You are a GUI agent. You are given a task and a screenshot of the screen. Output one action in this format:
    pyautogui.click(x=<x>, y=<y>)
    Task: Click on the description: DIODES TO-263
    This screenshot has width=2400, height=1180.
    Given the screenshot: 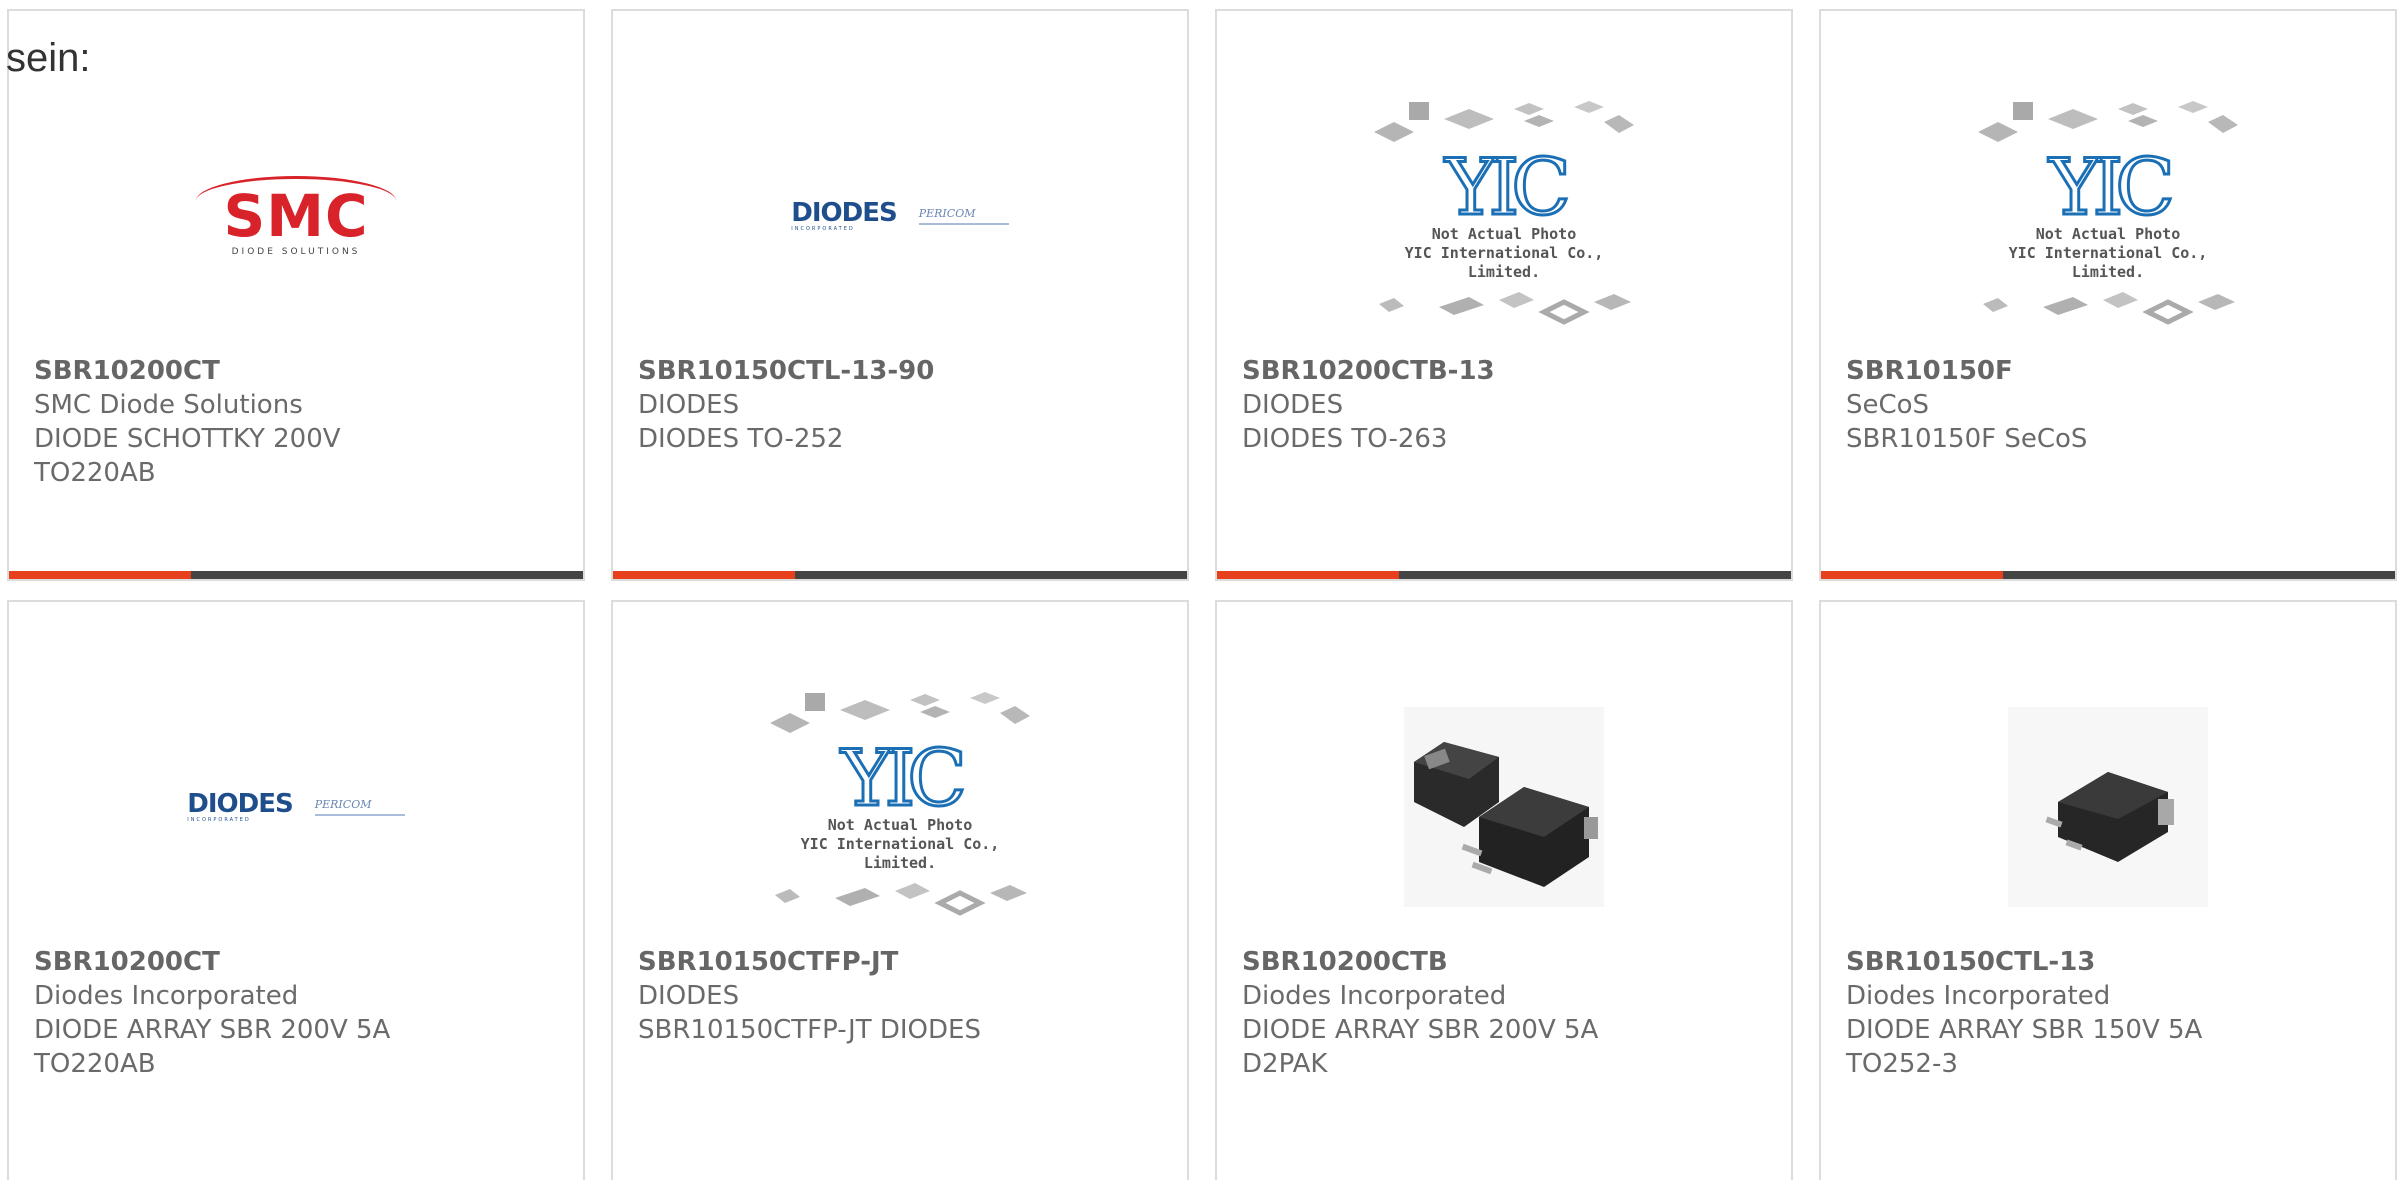 What is the action you would take?
    pyautogui.click(x=1345, y=439)
    